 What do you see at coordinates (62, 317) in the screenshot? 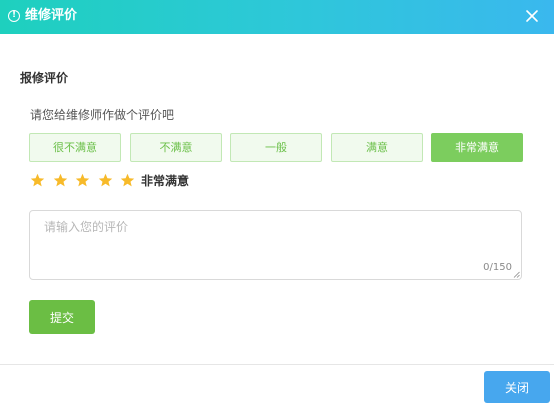
I see `submit-button: 提交` at bounding box center [62, 317].